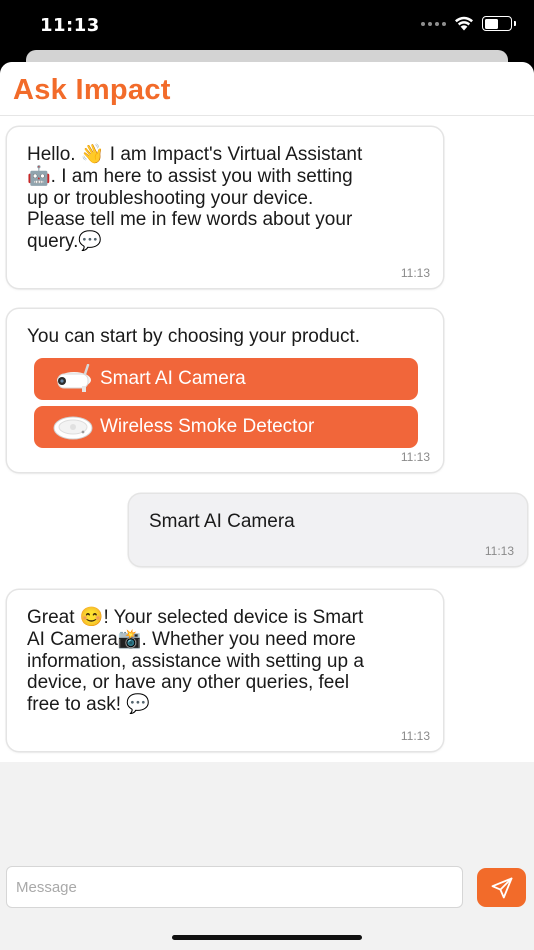 This screenshot has width=534, height=950. Describe the element at coordinates (328, 530) in the screenshot. I see `user-message: Smart AI Camera 11:13` at that location.